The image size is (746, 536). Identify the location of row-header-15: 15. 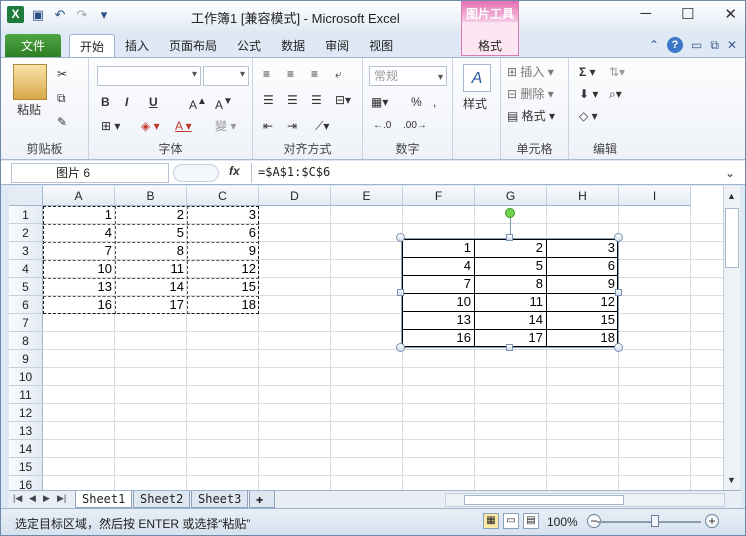
(26, 467).